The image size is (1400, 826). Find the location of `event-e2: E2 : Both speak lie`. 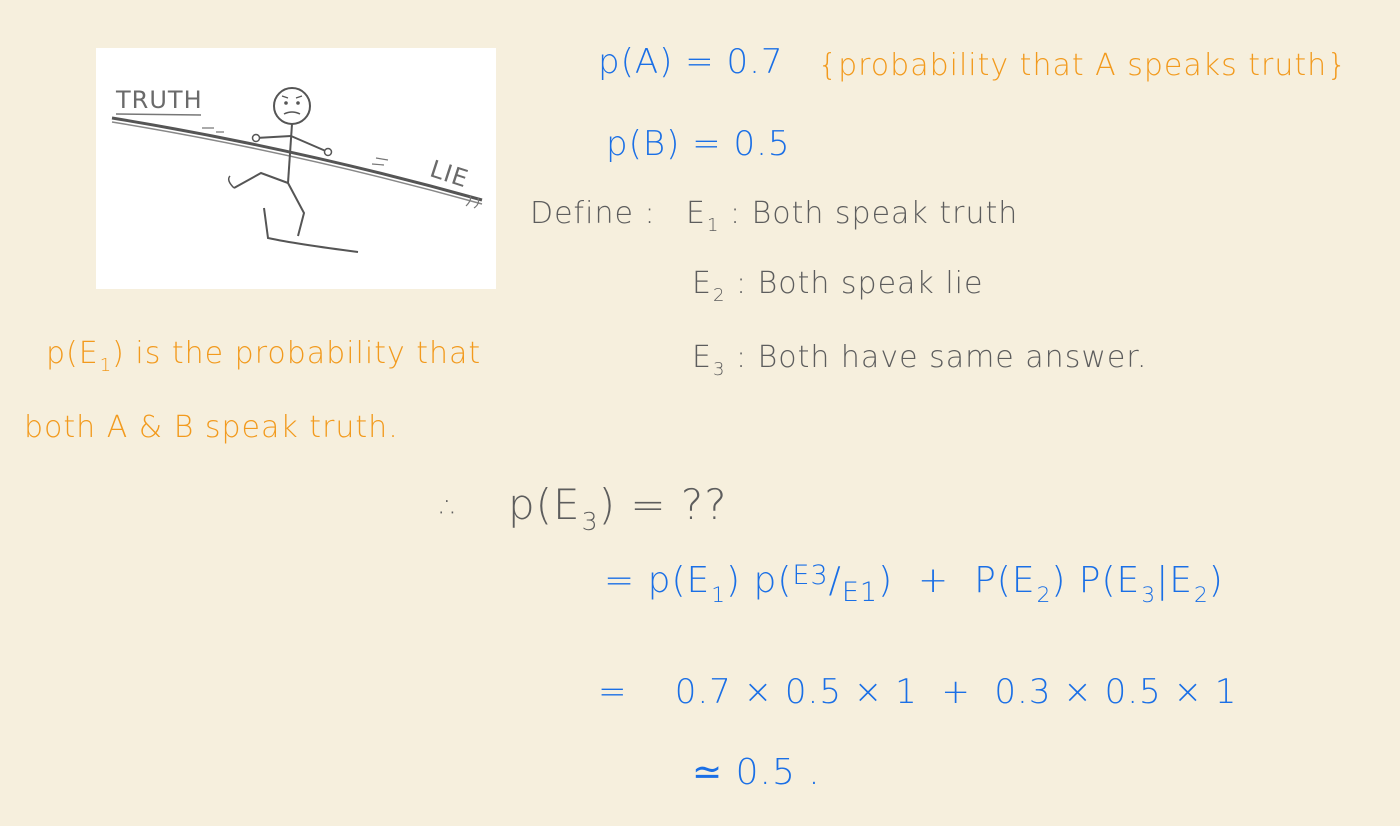

event-e2: E2 : Both speak lie is located at coordinates (838, 286).